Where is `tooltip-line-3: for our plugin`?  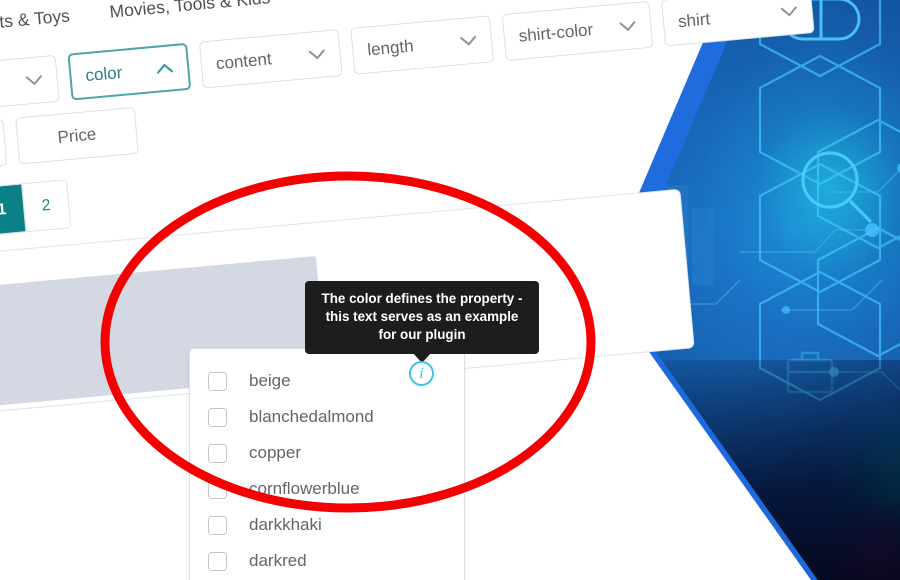
tooltip-line-3: for our plugin is located at coordinates (422, 335).